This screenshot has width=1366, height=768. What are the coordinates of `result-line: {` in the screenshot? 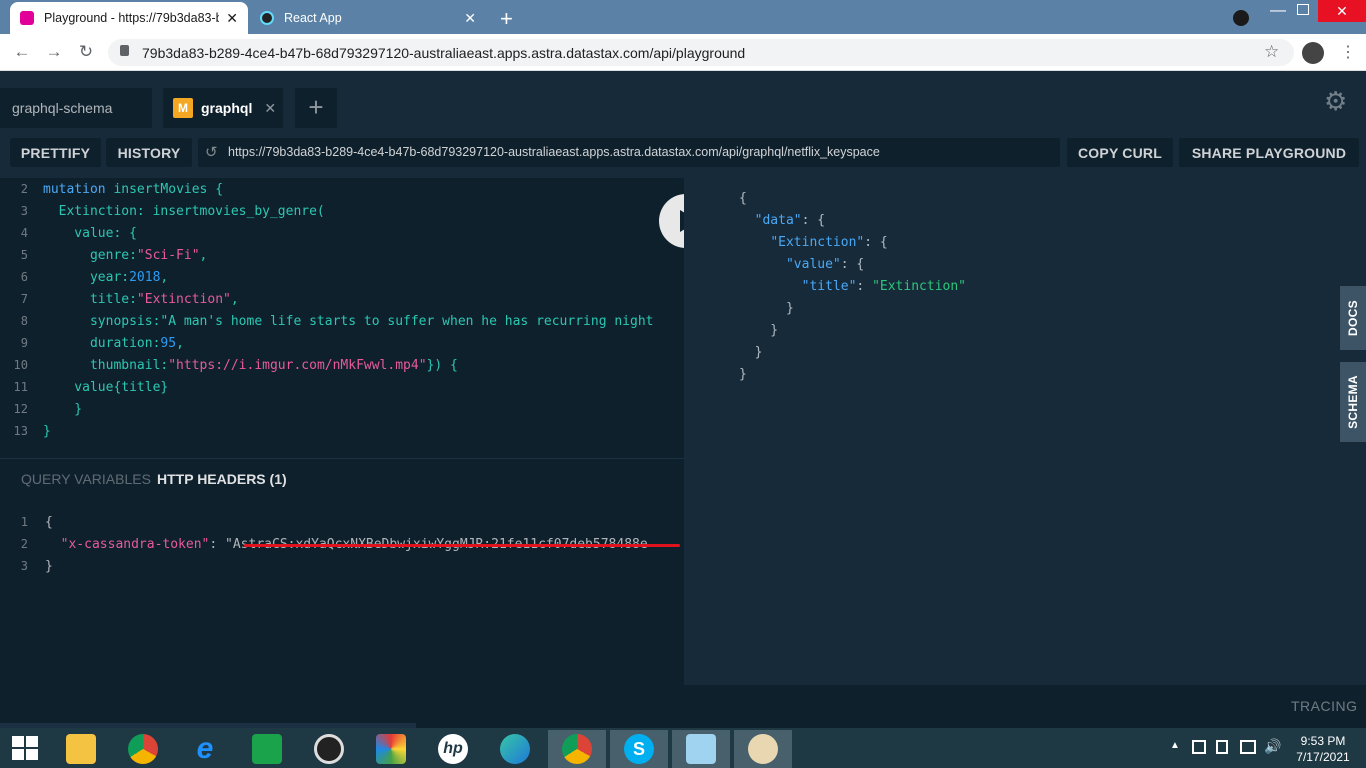 It's located at (743, 198).